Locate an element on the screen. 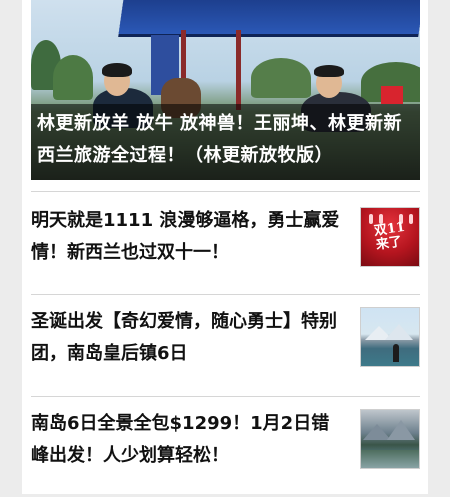  list-item-thumbnail: 双11来了 is located at coordinates (390, 237).